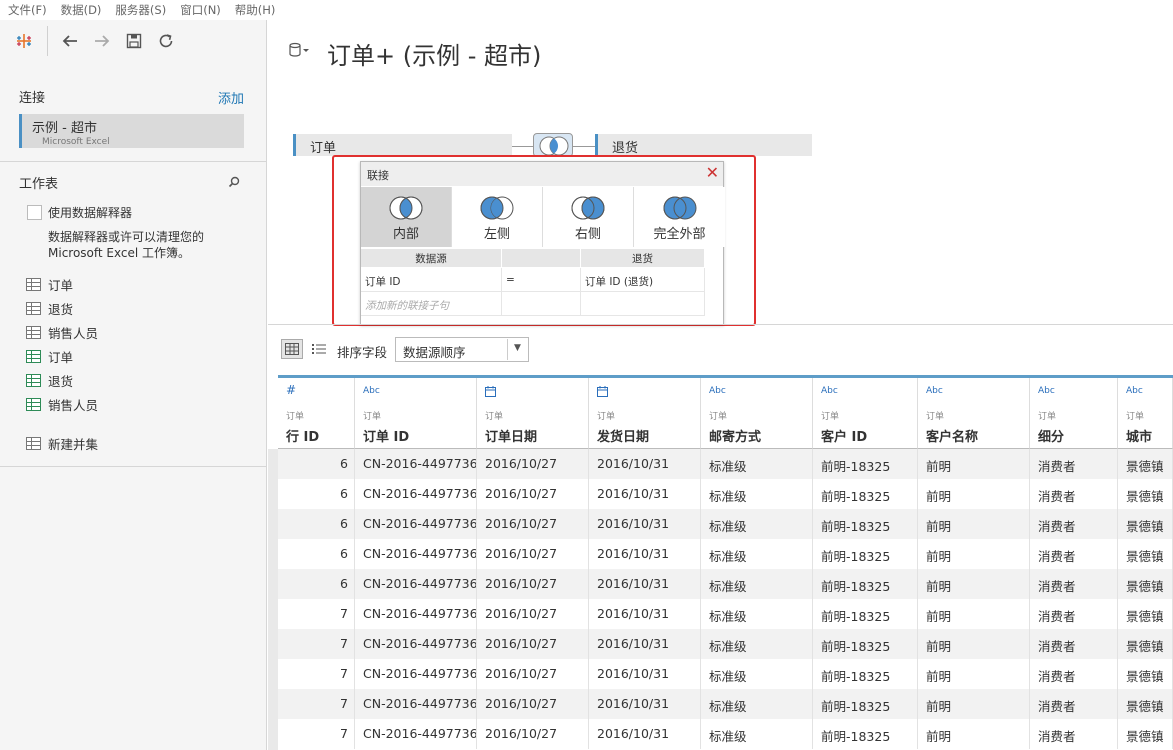 This screenshot has height=750, width=1173. What do you see at coordinates (49, 308) in the screenshot?
I see `sheet-item: 退货` at bounding box center [49, 308].